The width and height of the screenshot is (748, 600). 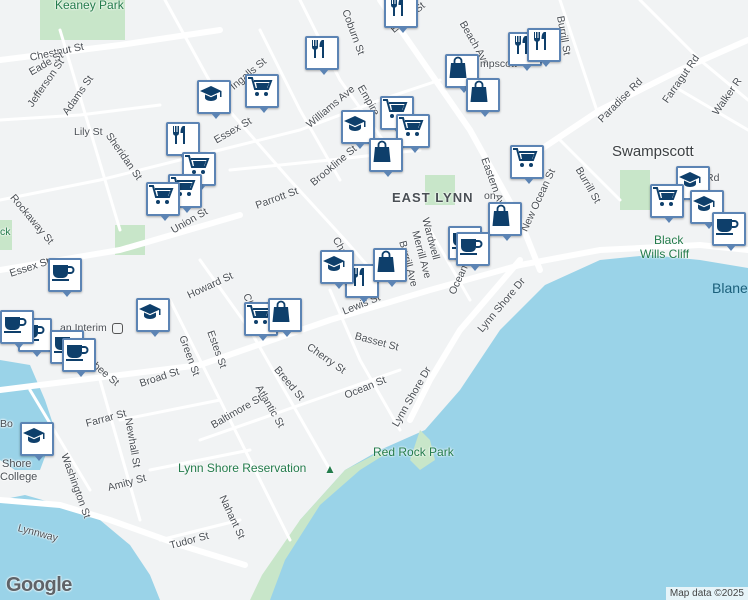 I want to click on park-label: Lynn Shore Reservation, so click(x=242, y=468).